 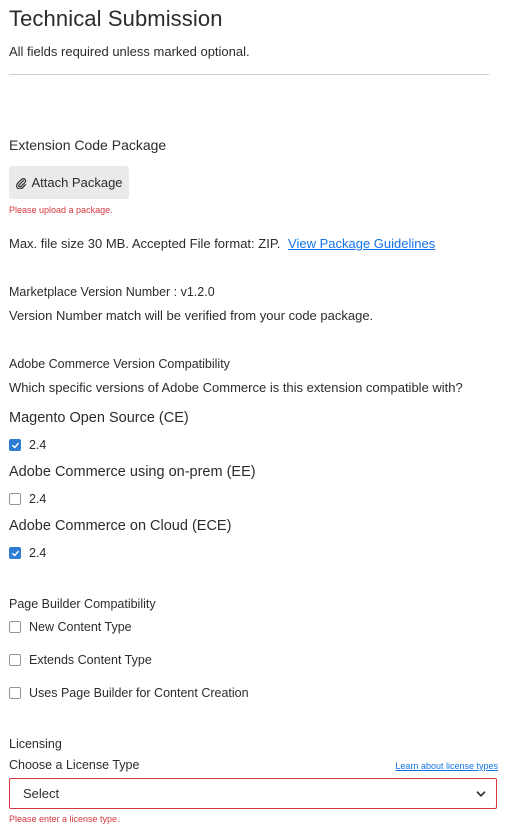 What do you see at coordinates (64, 819) in the screenshot?
I see `license-error-message: Please enter a license type.` at bounding box center [64, 819].